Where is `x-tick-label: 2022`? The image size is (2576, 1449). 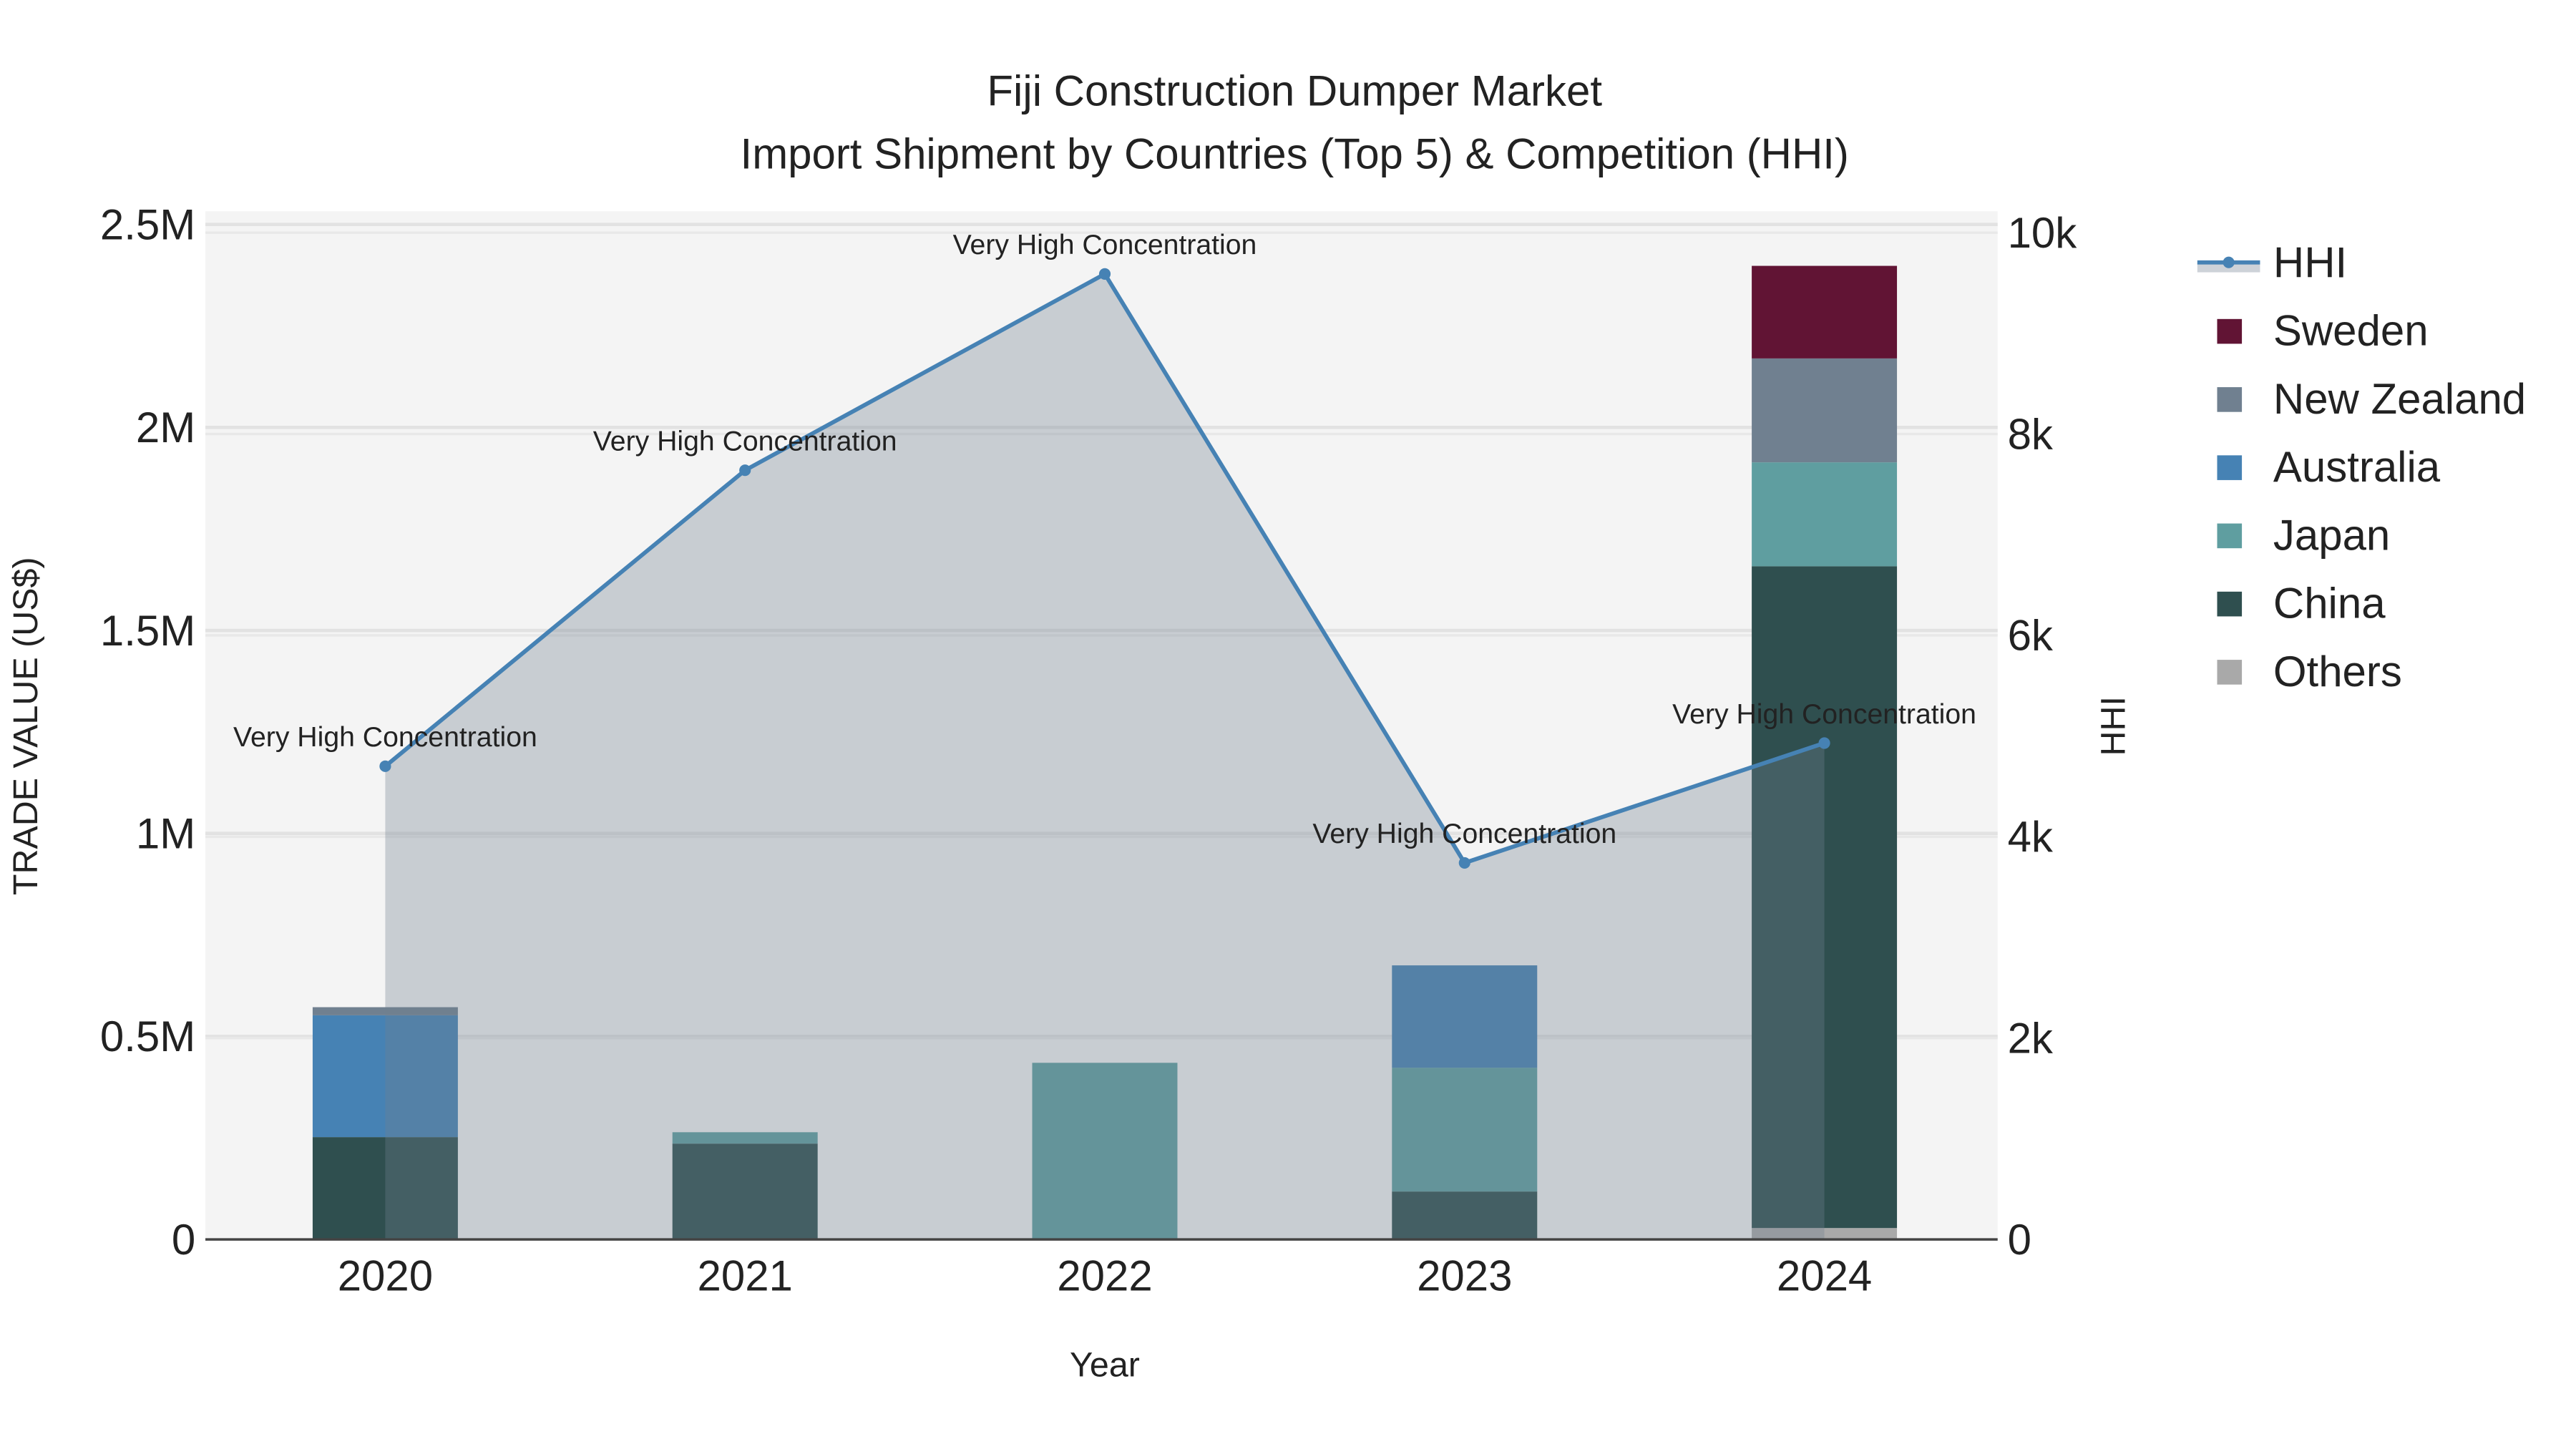 x-tick-label: 2022 is located at coordinates (1104, 1276).